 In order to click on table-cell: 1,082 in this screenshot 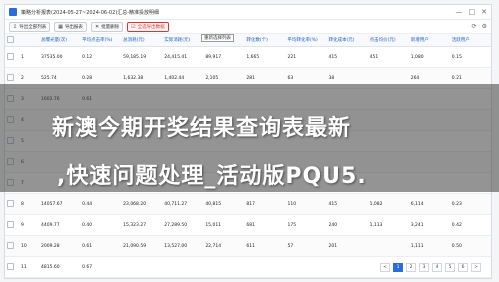, I will do `click(388, 204)`.